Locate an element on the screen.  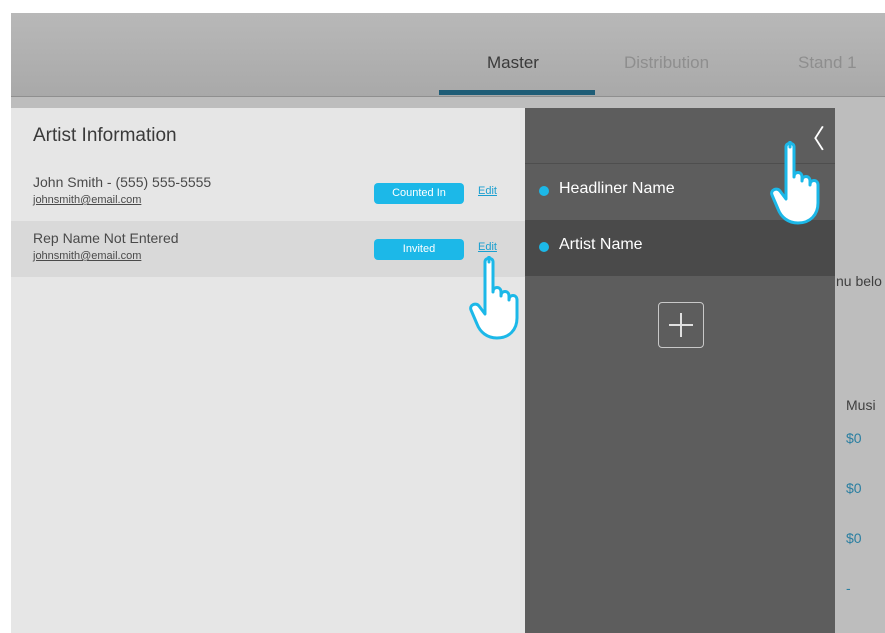
add-artist-button is located at coordinates (681, 325).